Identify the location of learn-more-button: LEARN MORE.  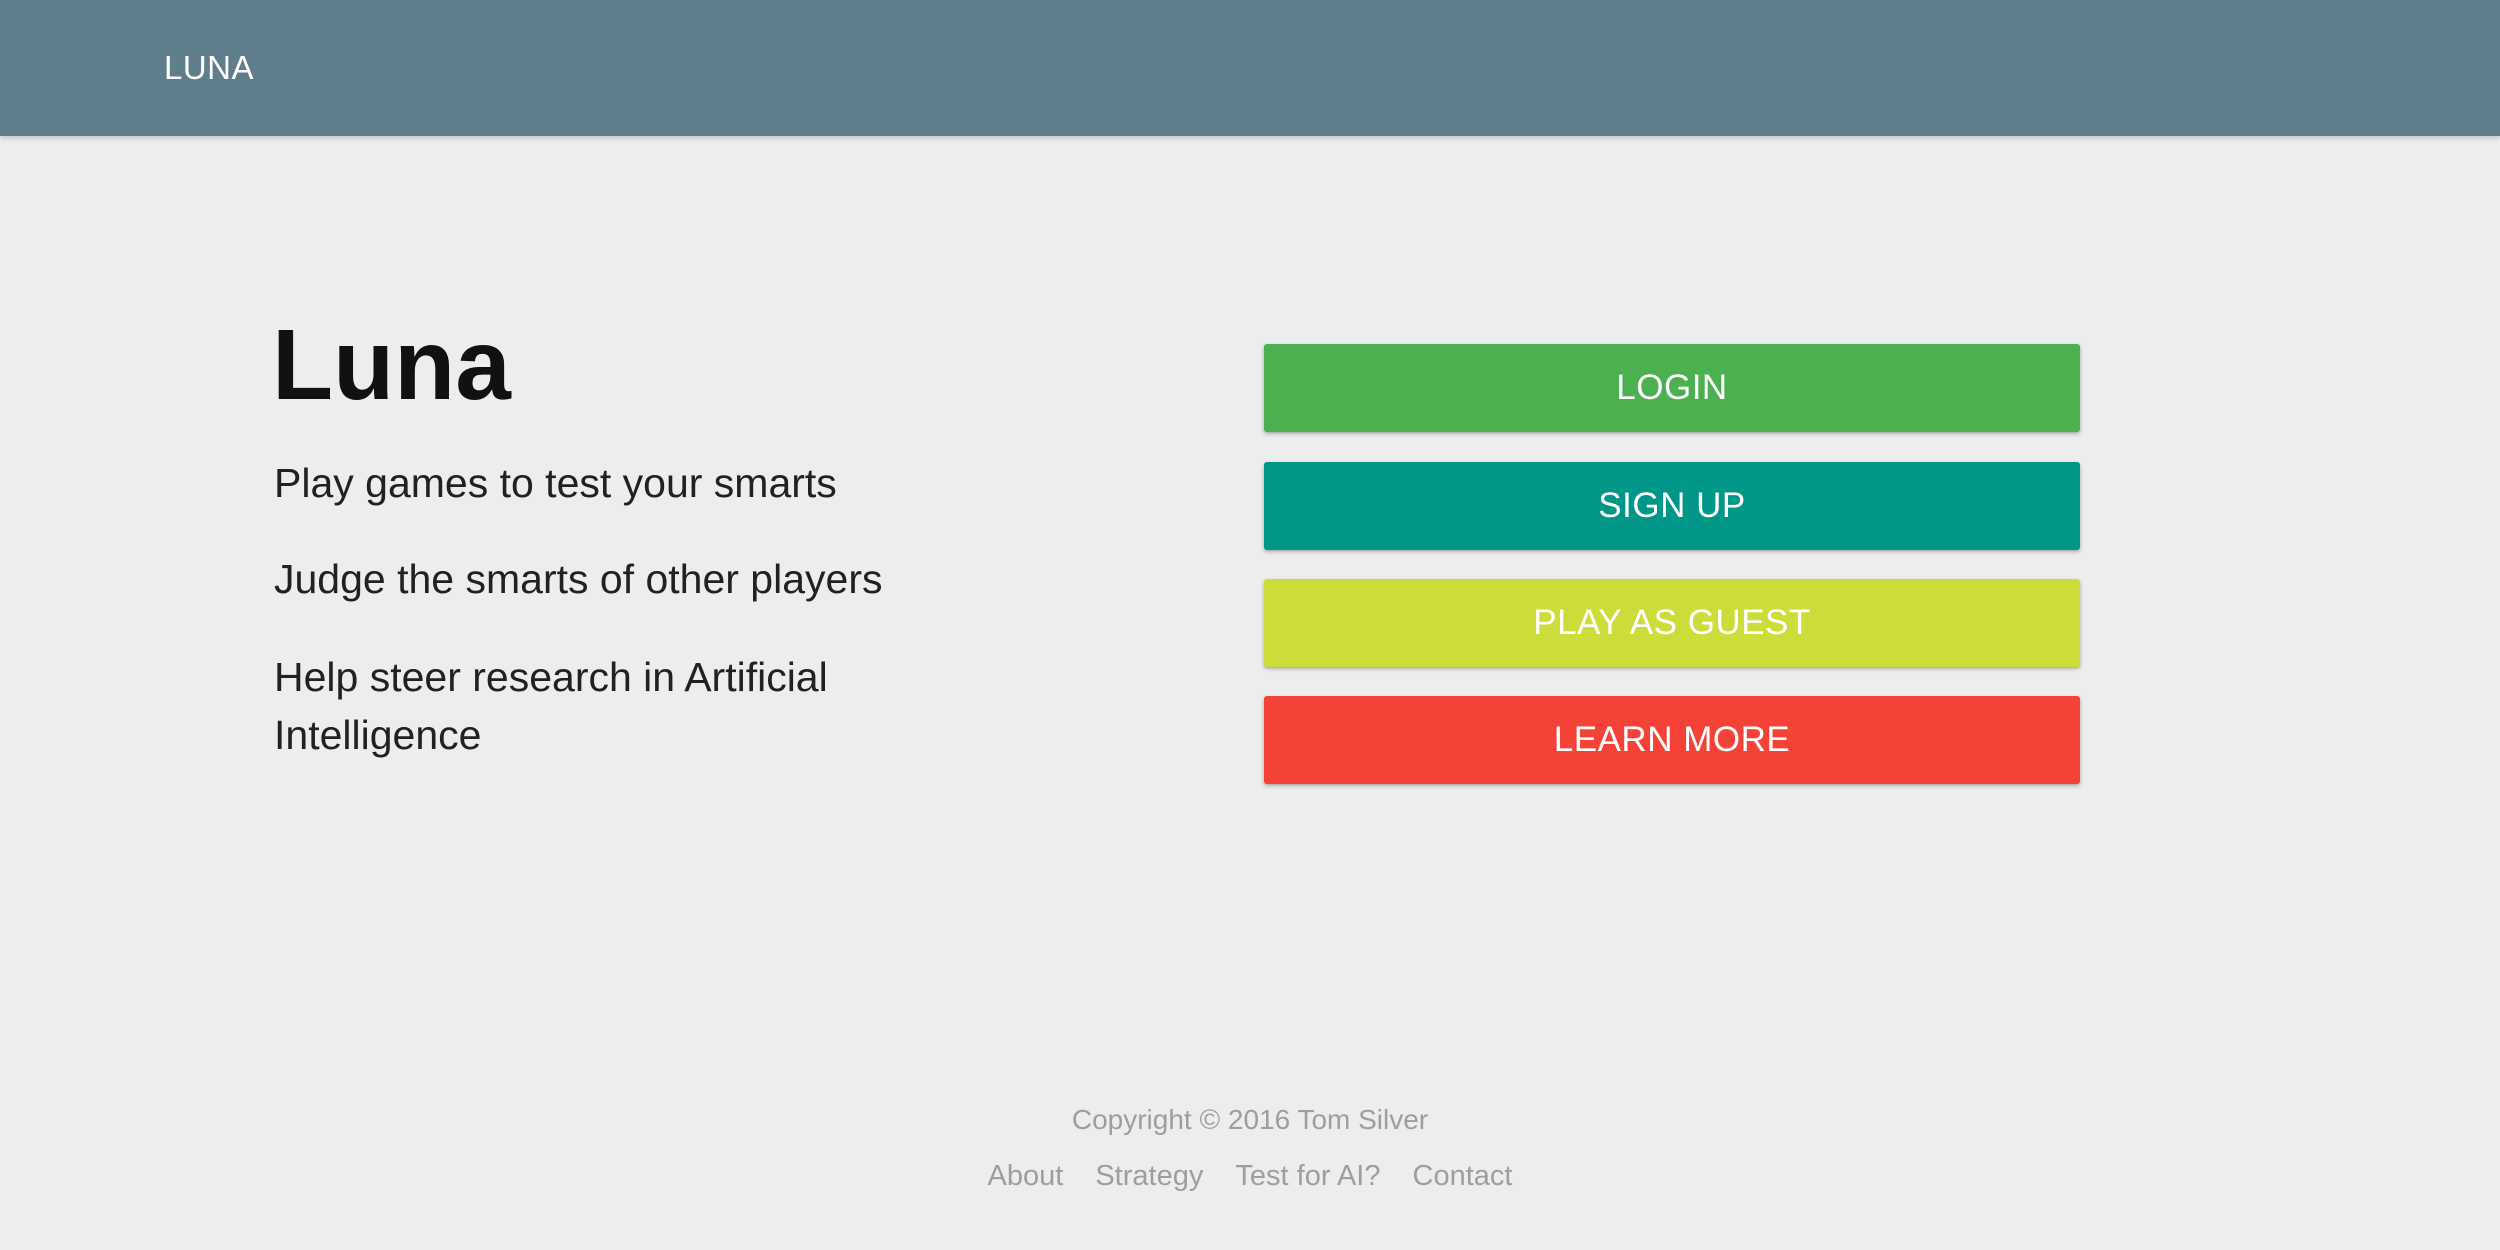
(1672, 740).